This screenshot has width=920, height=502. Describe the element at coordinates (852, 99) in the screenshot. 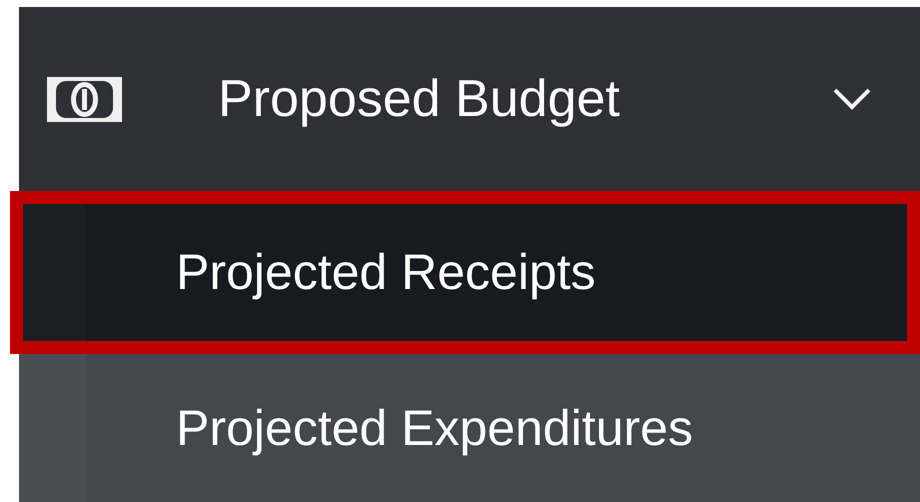

I see `chevron-icon` at that location.